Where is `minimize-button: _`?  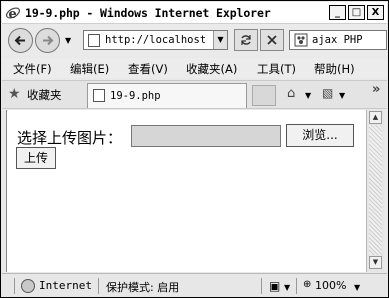
minimize-button: _ is located at coordinates (337, 12).